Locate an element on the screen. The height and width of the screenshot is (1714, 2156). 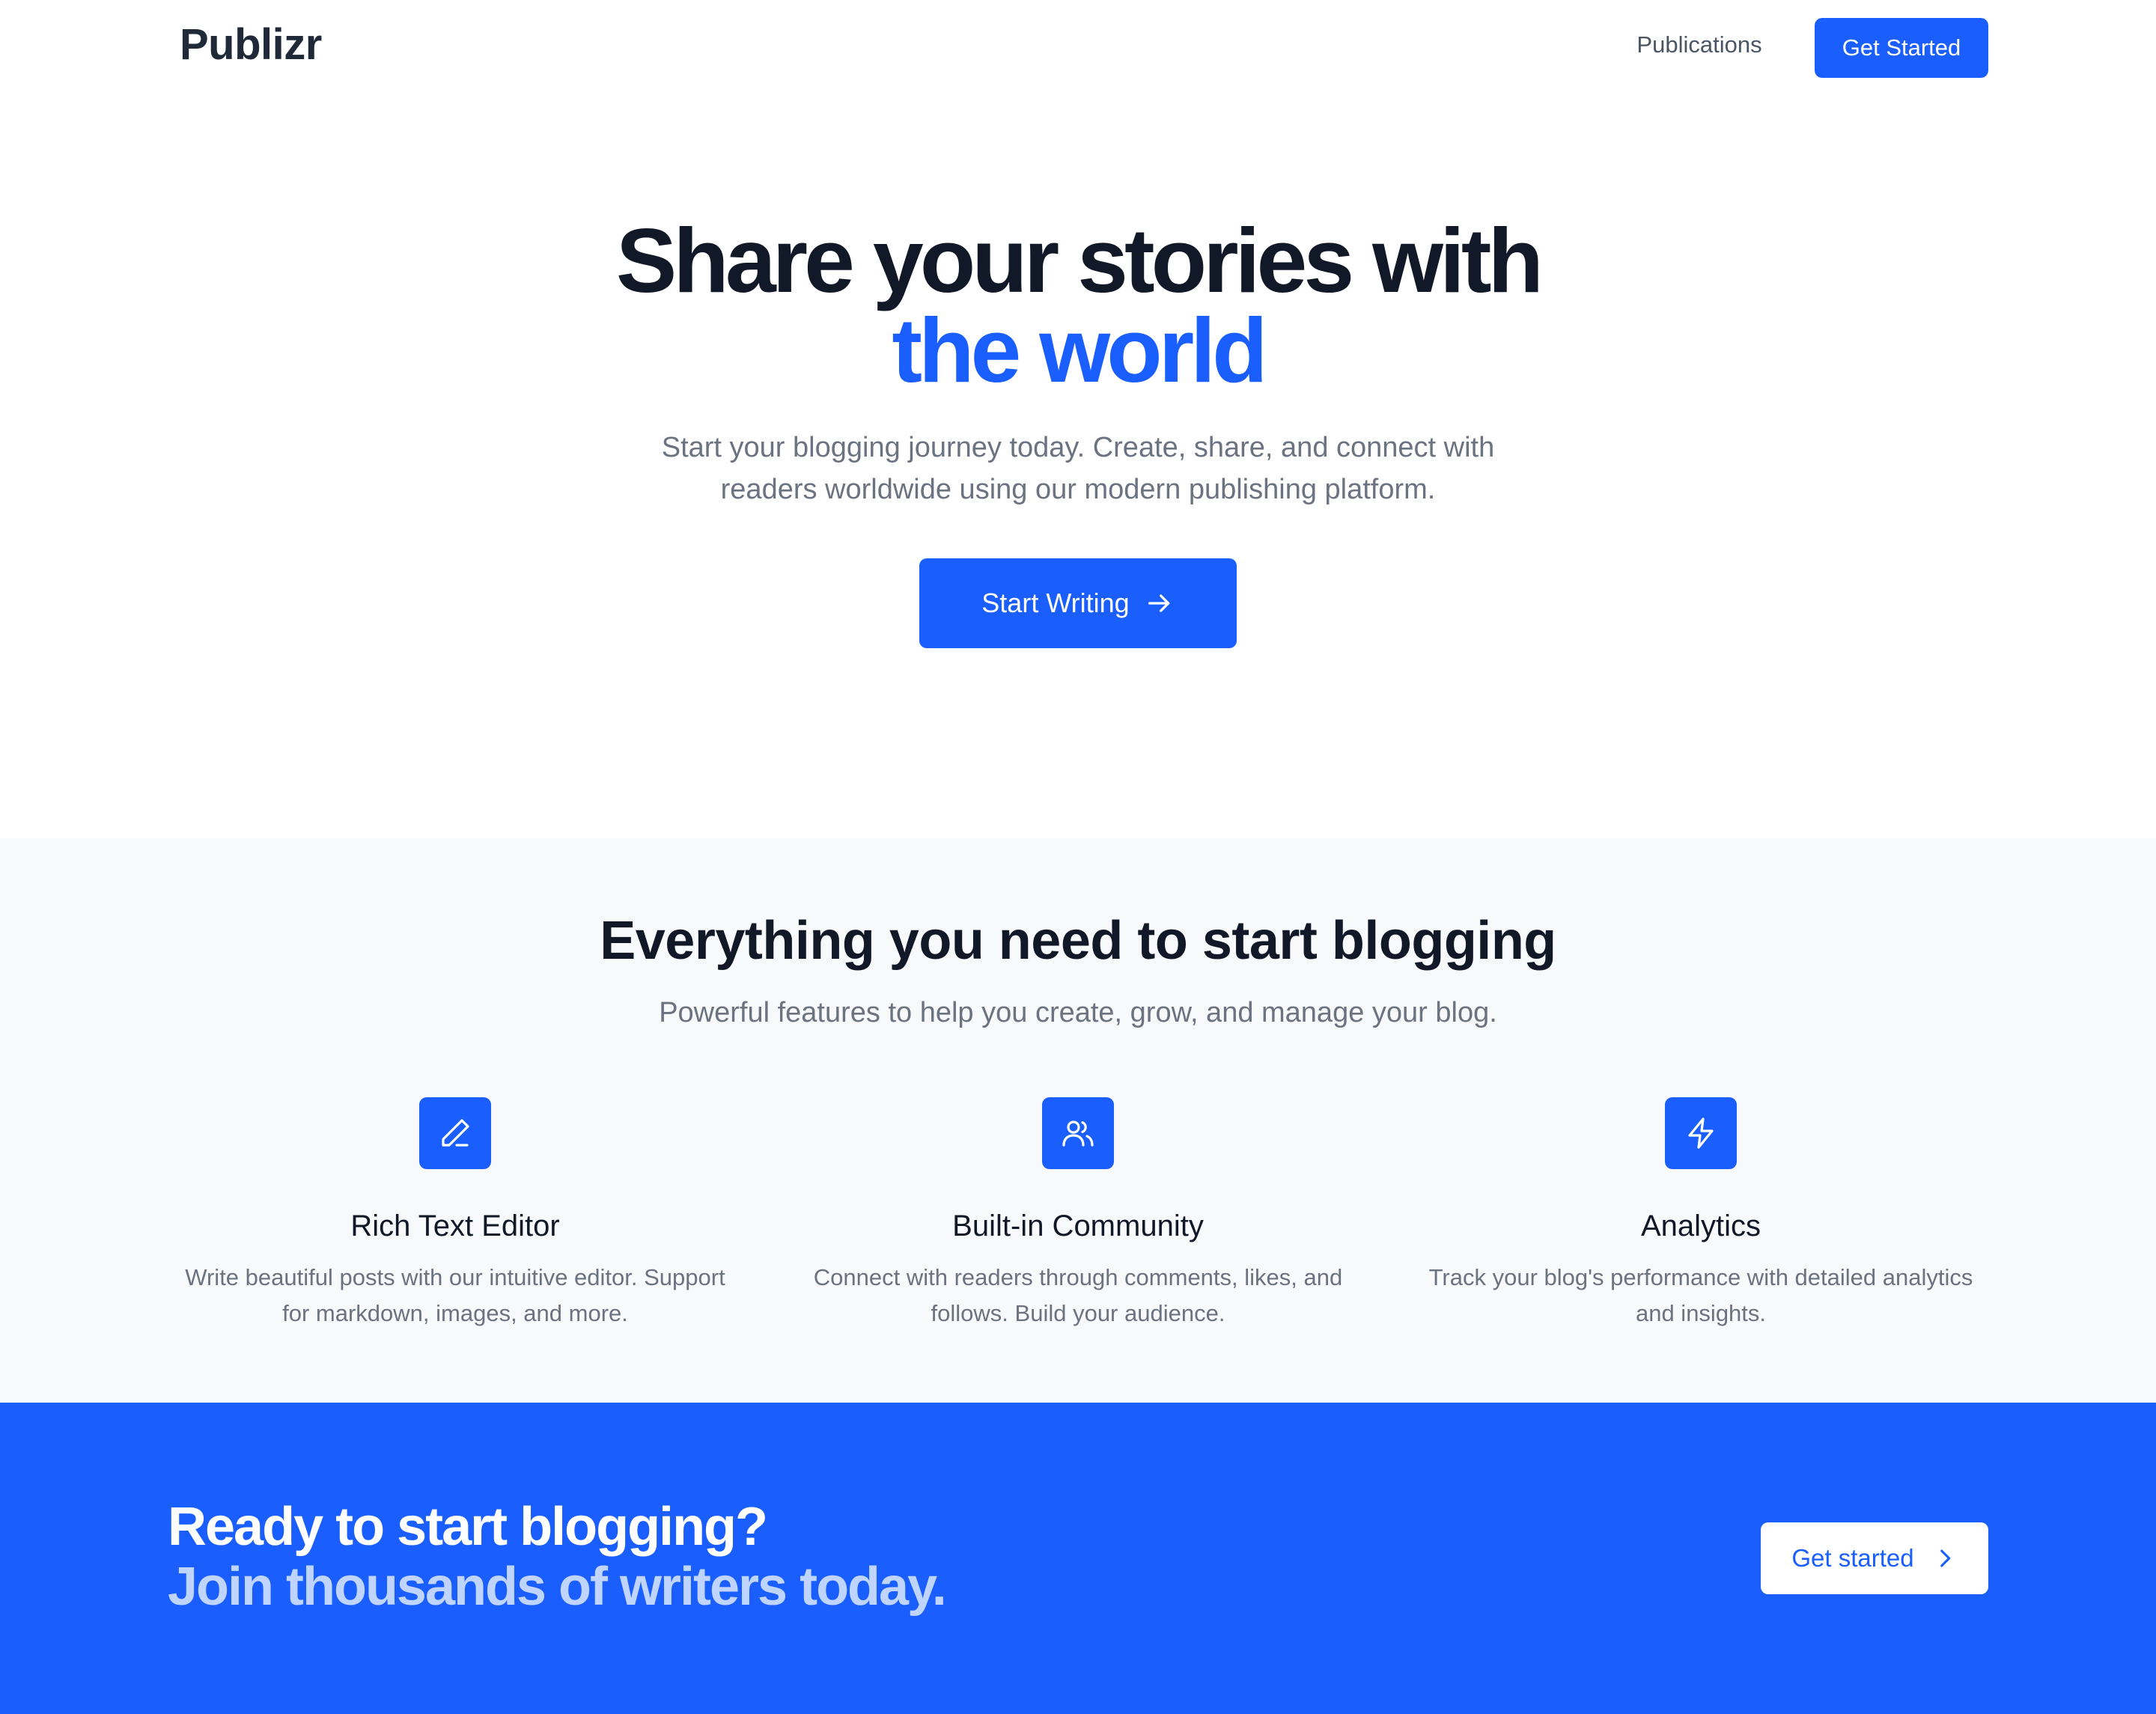
pencil-icon is located at coordinates (455, 1133).